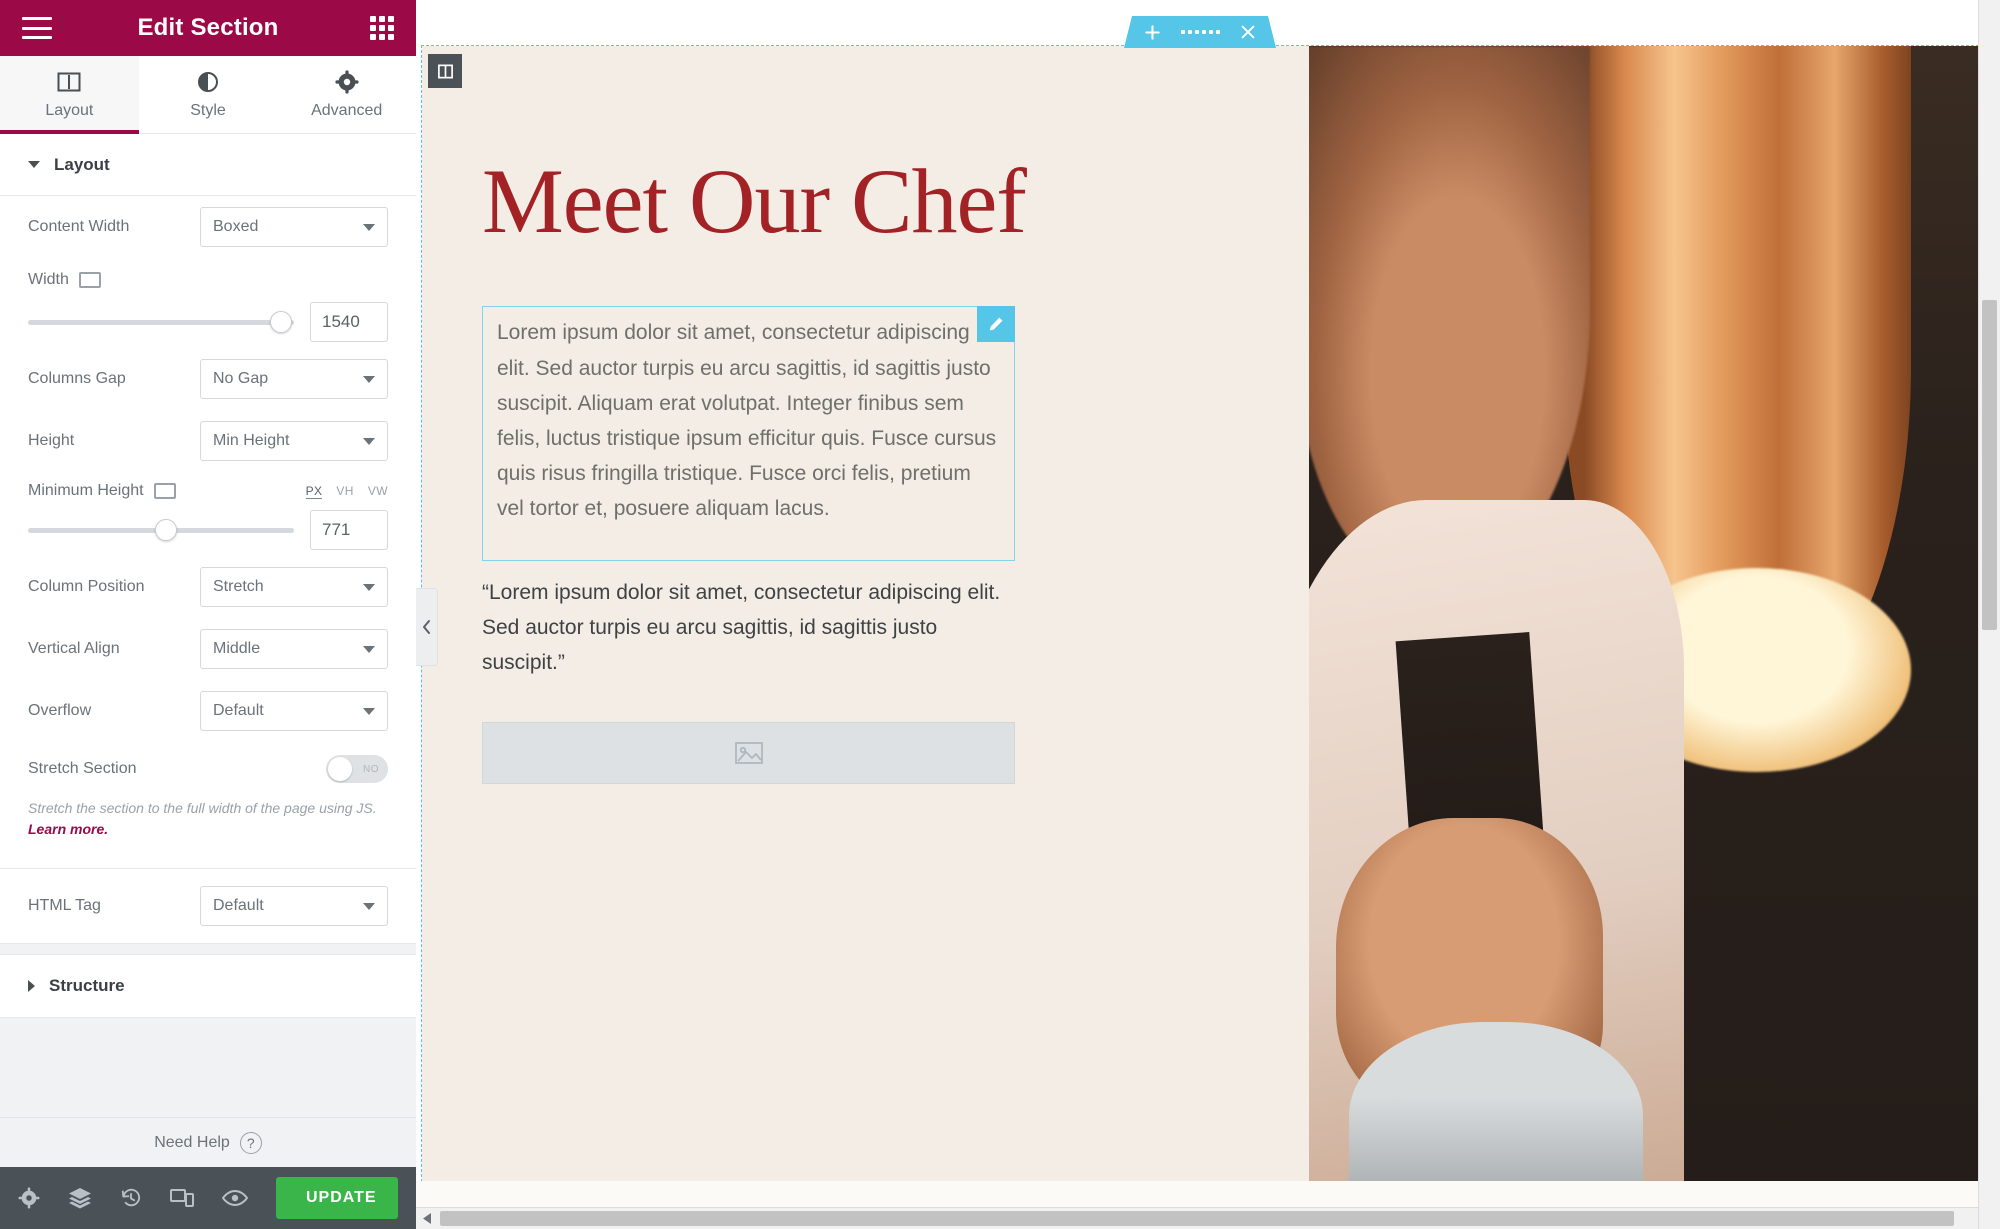 This screenshot has width=2000, height=1229. What do you see at coordinates (161, 322) in the screenshot?
I see `width-slider` at bounding box center [161, 322].